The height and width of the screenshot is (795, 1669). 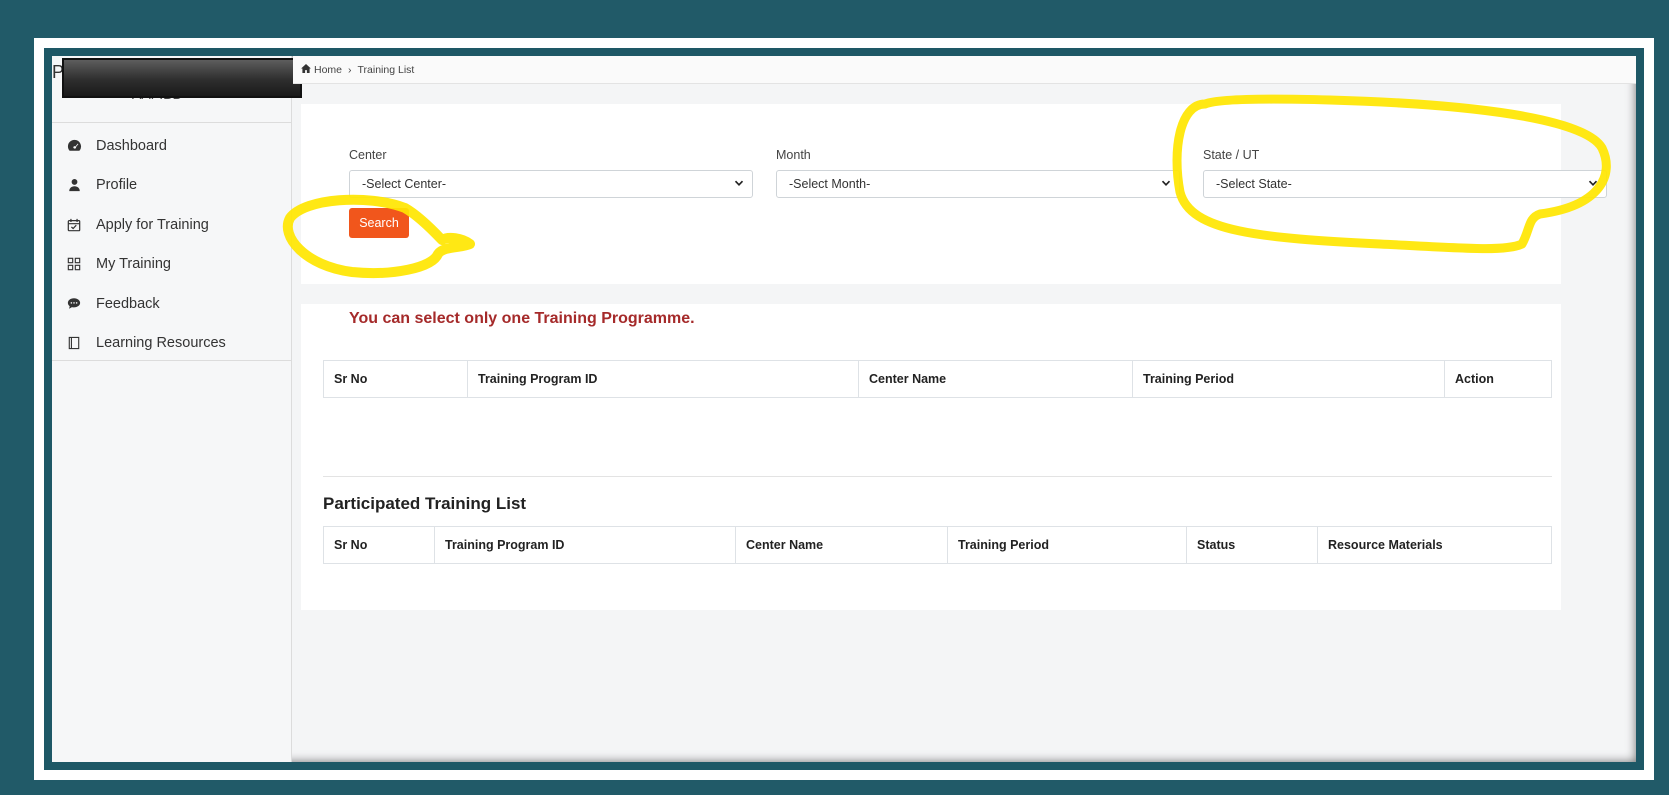 I want to click on calendar-check-icon, so click(x=74, y=225).